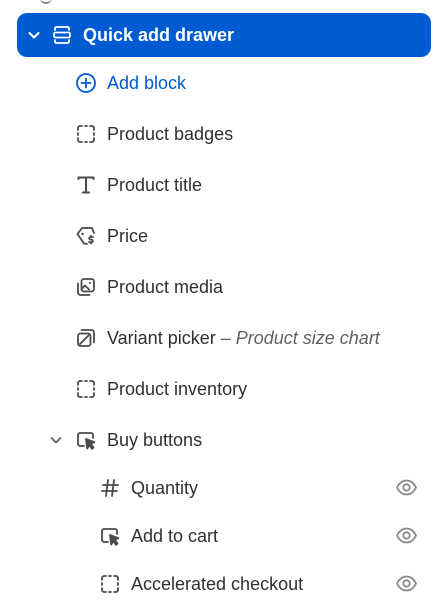  Describe the element at coordinates (86, 236) in the screenshot. I see `price-tag-icon` at that location.